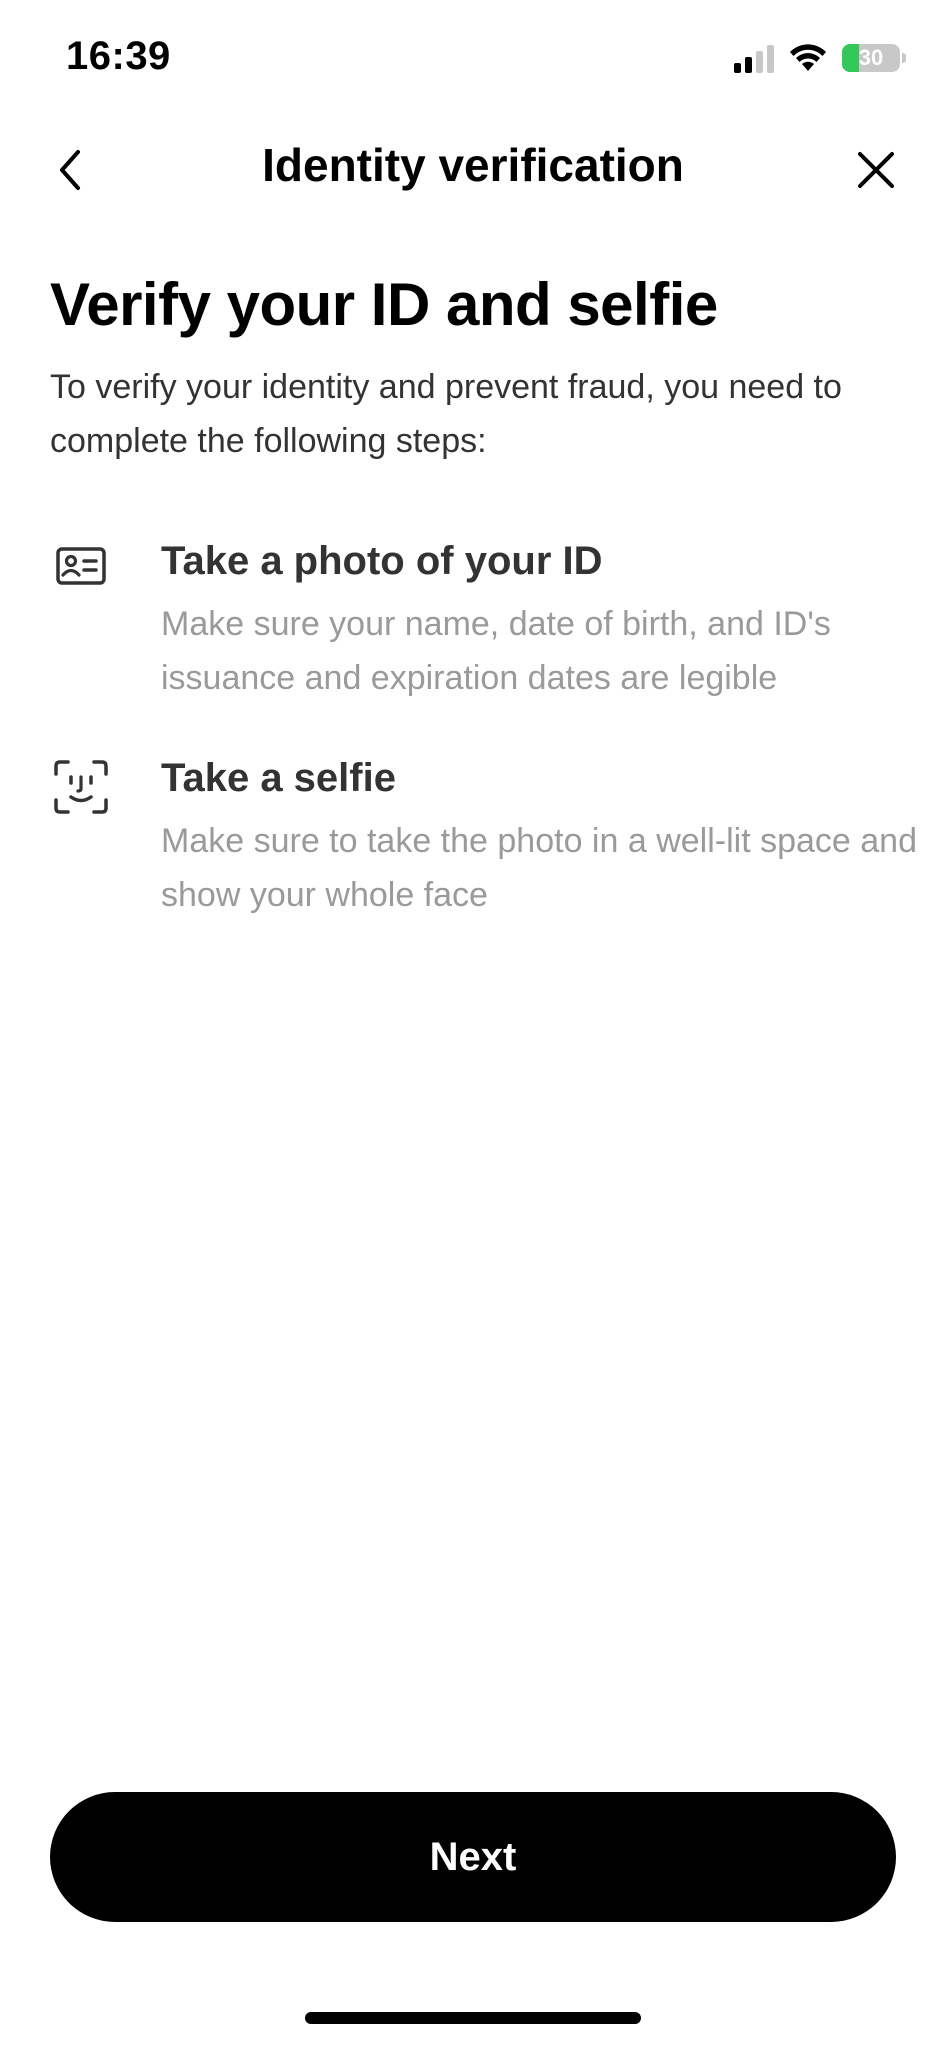 This screenshot has width=946, height=2048. I want to click on face-scan-icon, so click(81, 787).